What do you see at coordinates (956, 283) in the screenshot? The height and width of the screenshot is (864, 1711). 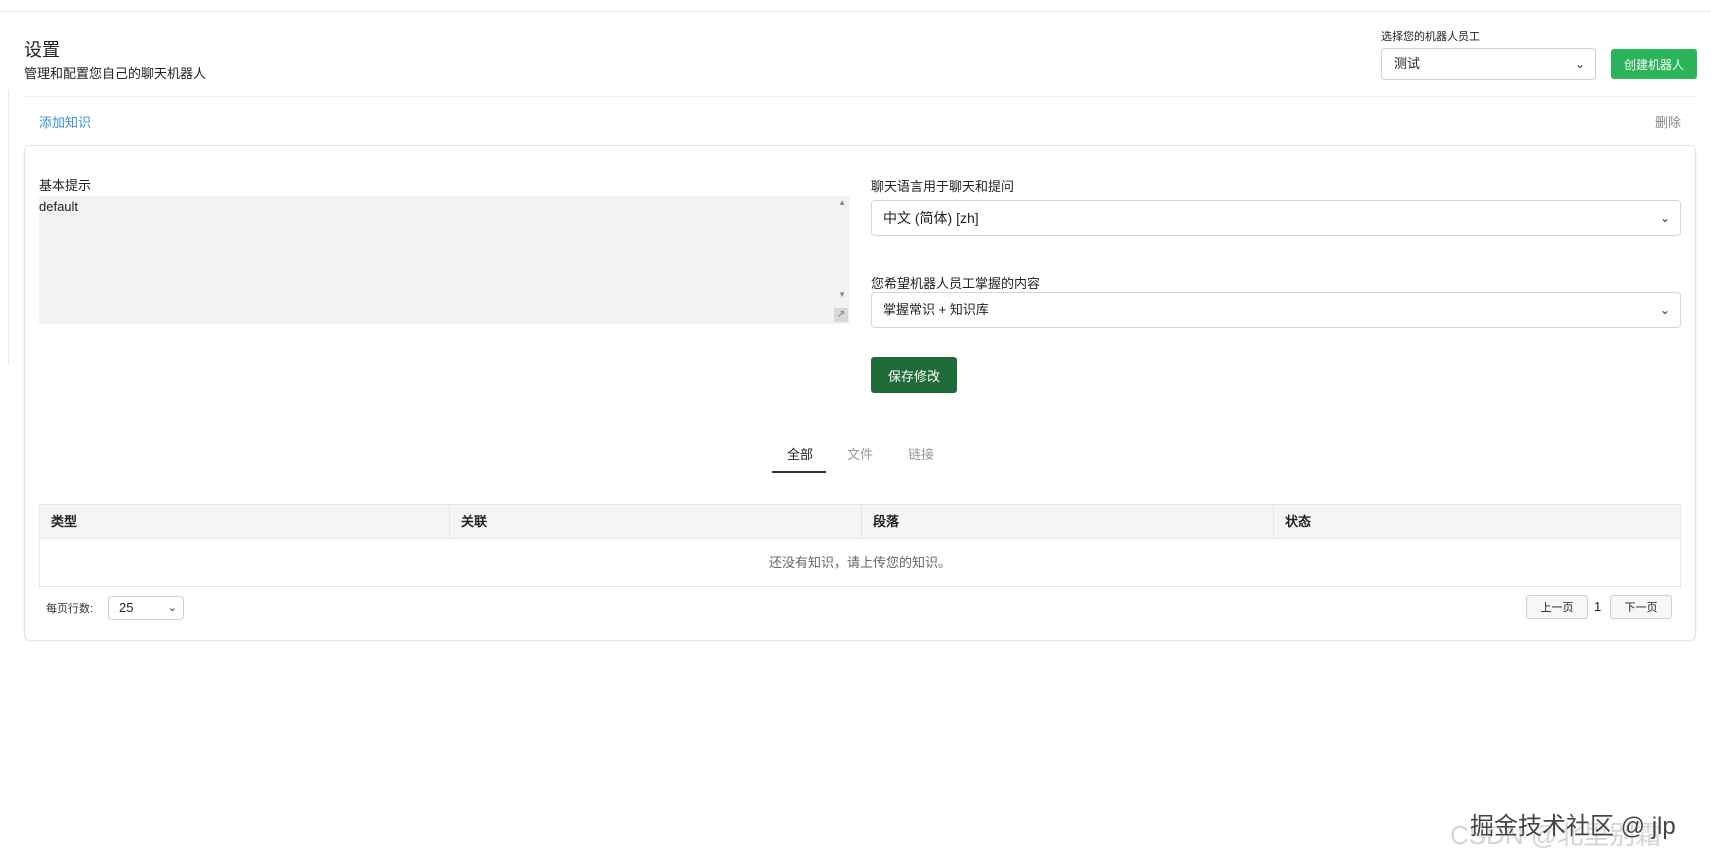 I see `mastery-label: 您希望机器人员工掌握的内容` at bounding box center [956, 283].